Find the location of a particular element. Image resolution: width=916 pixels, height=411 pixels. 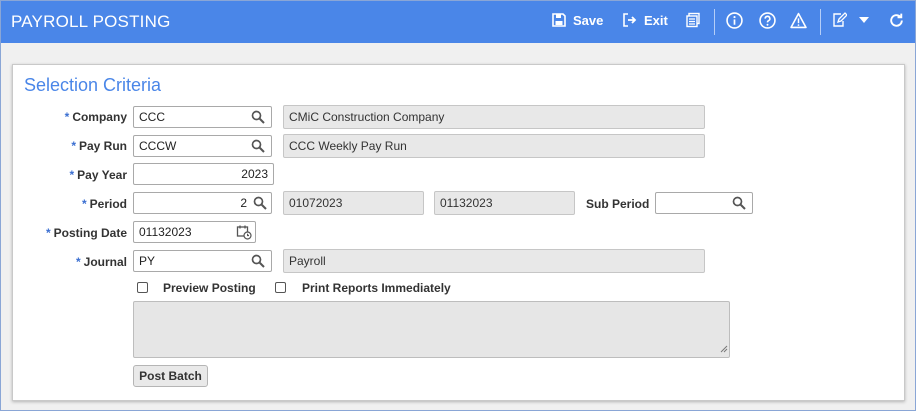

exit-icon is located at coordinates (630, 20).